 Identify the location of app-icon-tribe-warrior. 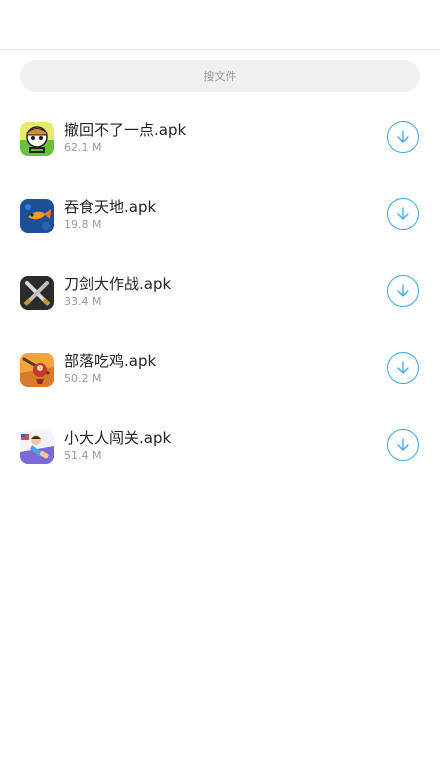
(37, 370).